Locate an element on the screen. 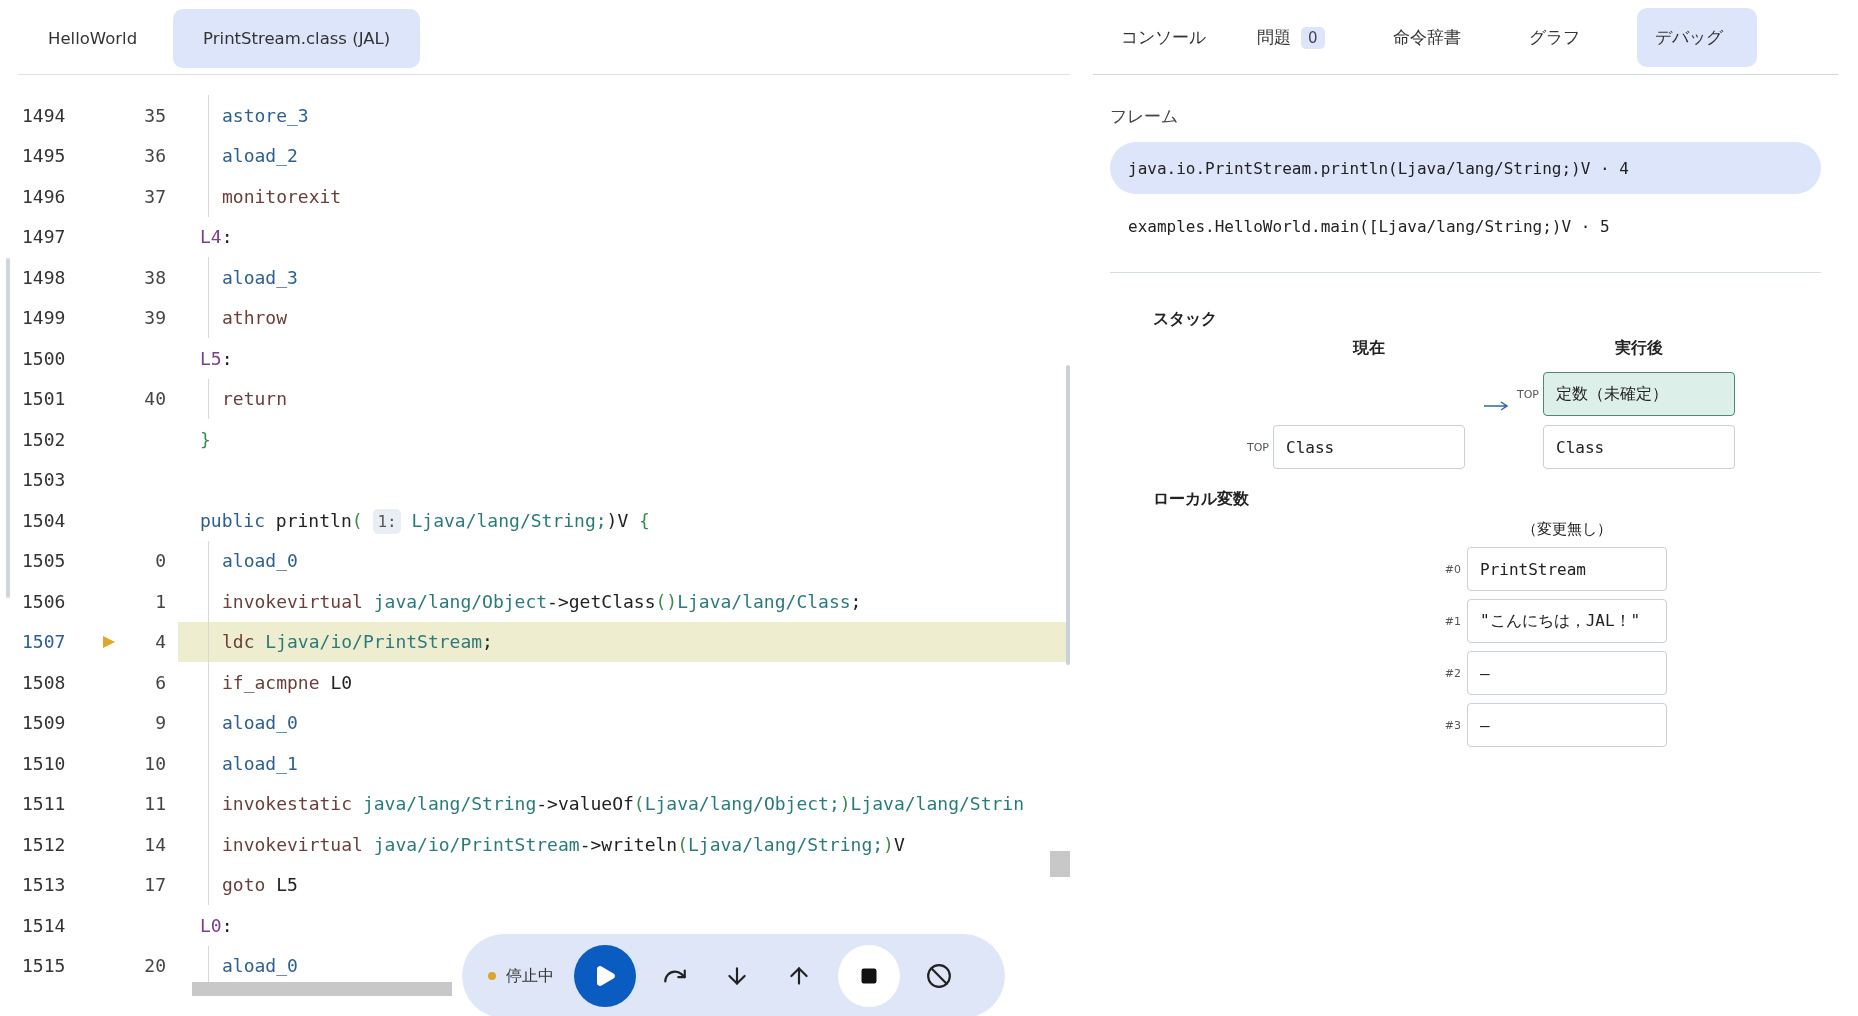 This screenshot has height=1016, width=1858. bytecode-offset: 36 is located at coordinates (154, 156).